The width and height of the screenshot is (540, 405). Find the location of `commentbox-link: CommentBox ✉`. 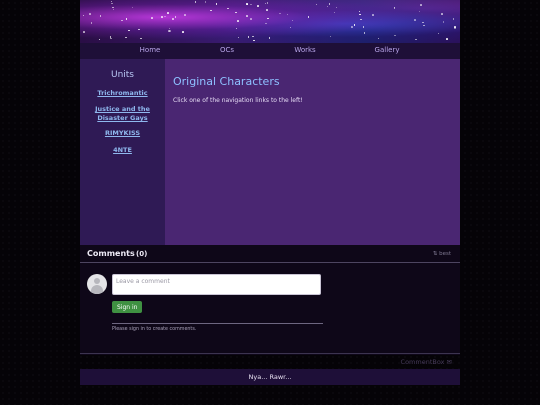

commentbox-link: CommentBox ✉ is located at coordinates (266, 362).